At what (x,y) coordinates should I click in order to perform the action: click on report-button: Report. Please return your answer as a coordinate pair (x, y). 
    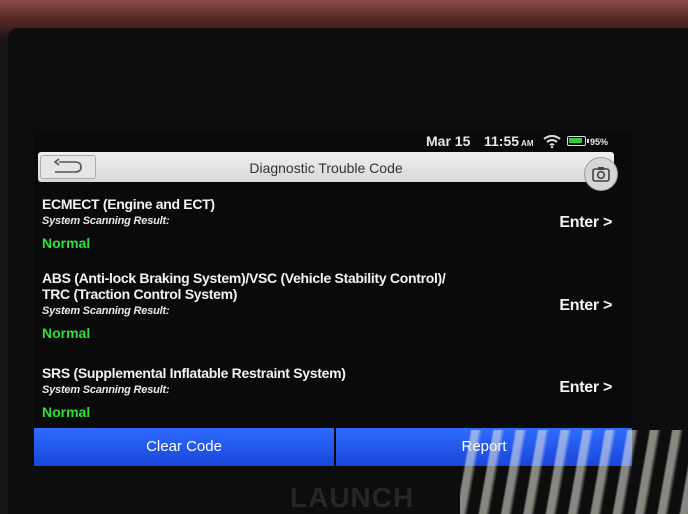
    Looking at the image, I should click on (484, 447).